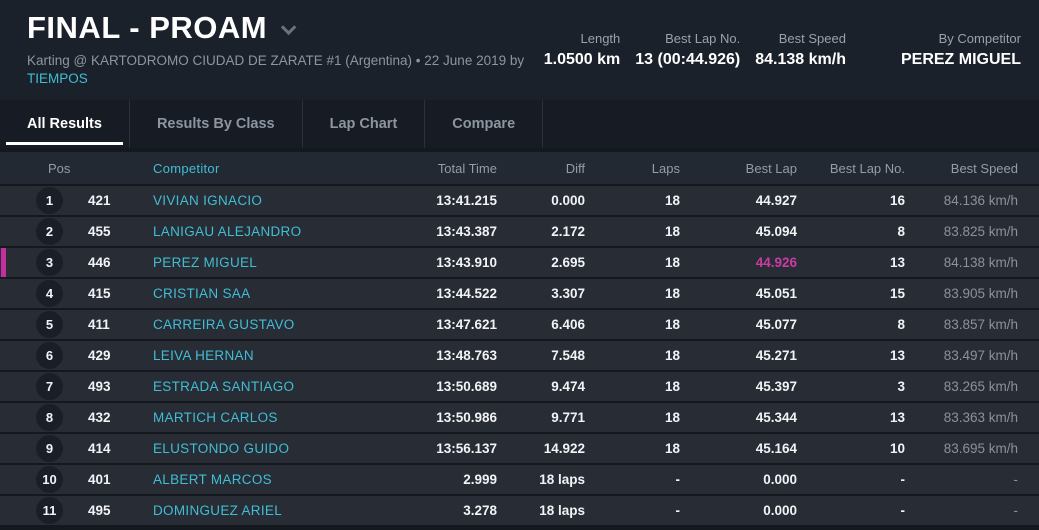 The width and height of the screenshot is (1039, 530). Describe the element at coordinates (980, 386) in the screenshot. I see `best-speed-cell: 83.265 km/h` at that location.